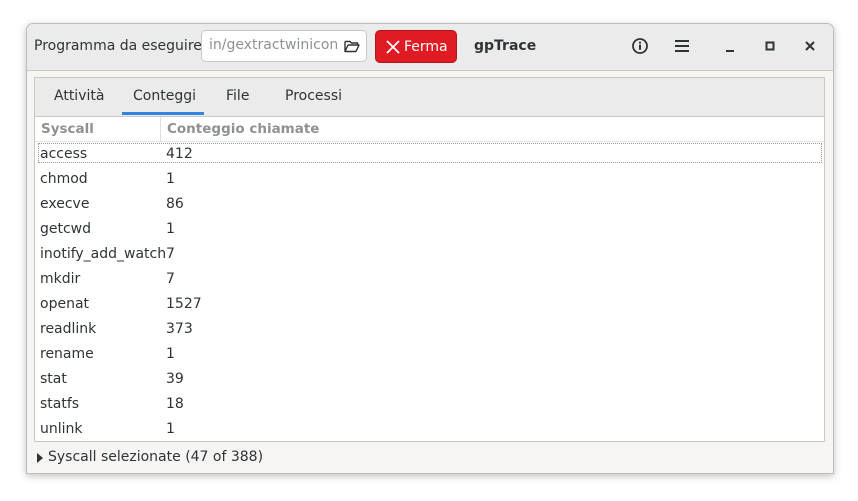  What do you see at coordinates (103, 254) in the screenshot?
I see `syscall-name: inotify_add_watch` at bounding box center [103, 254].